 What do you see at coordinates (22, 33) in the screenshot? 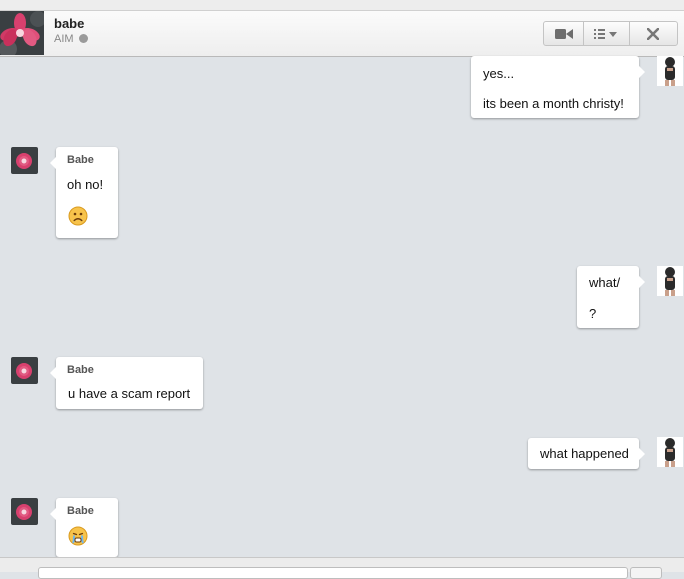
I see `contact-avatar` at bounding box center [22, 33].